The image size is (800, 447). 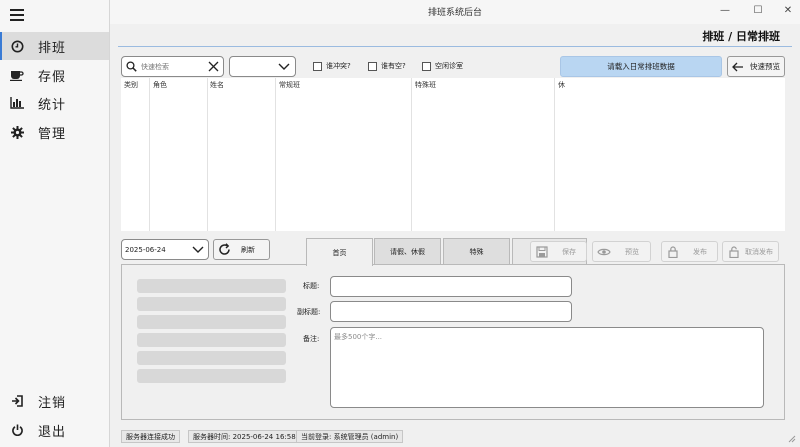 I want to click on sidebar-item-exit: 退出, so click(x=54, y=430).